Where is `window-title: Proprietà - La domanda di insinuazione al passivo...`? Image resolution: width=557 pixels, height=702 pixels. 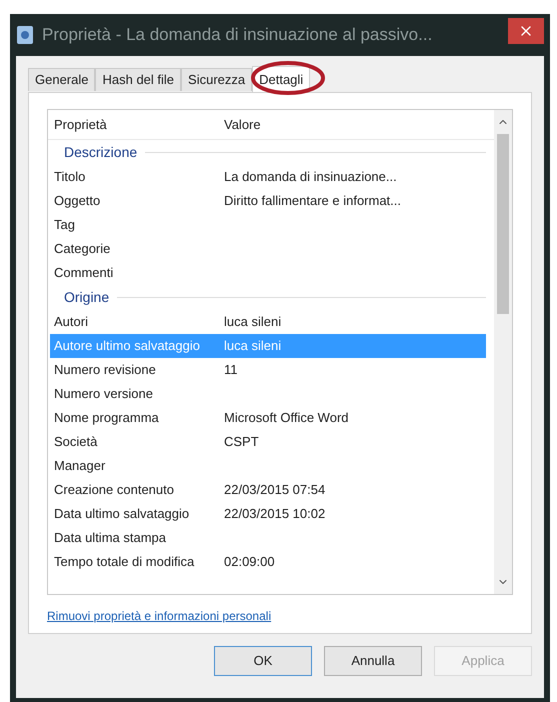 window-title: Proprietà - La domanda di insinuazione al passivo... is located at coordinates (238, 35).